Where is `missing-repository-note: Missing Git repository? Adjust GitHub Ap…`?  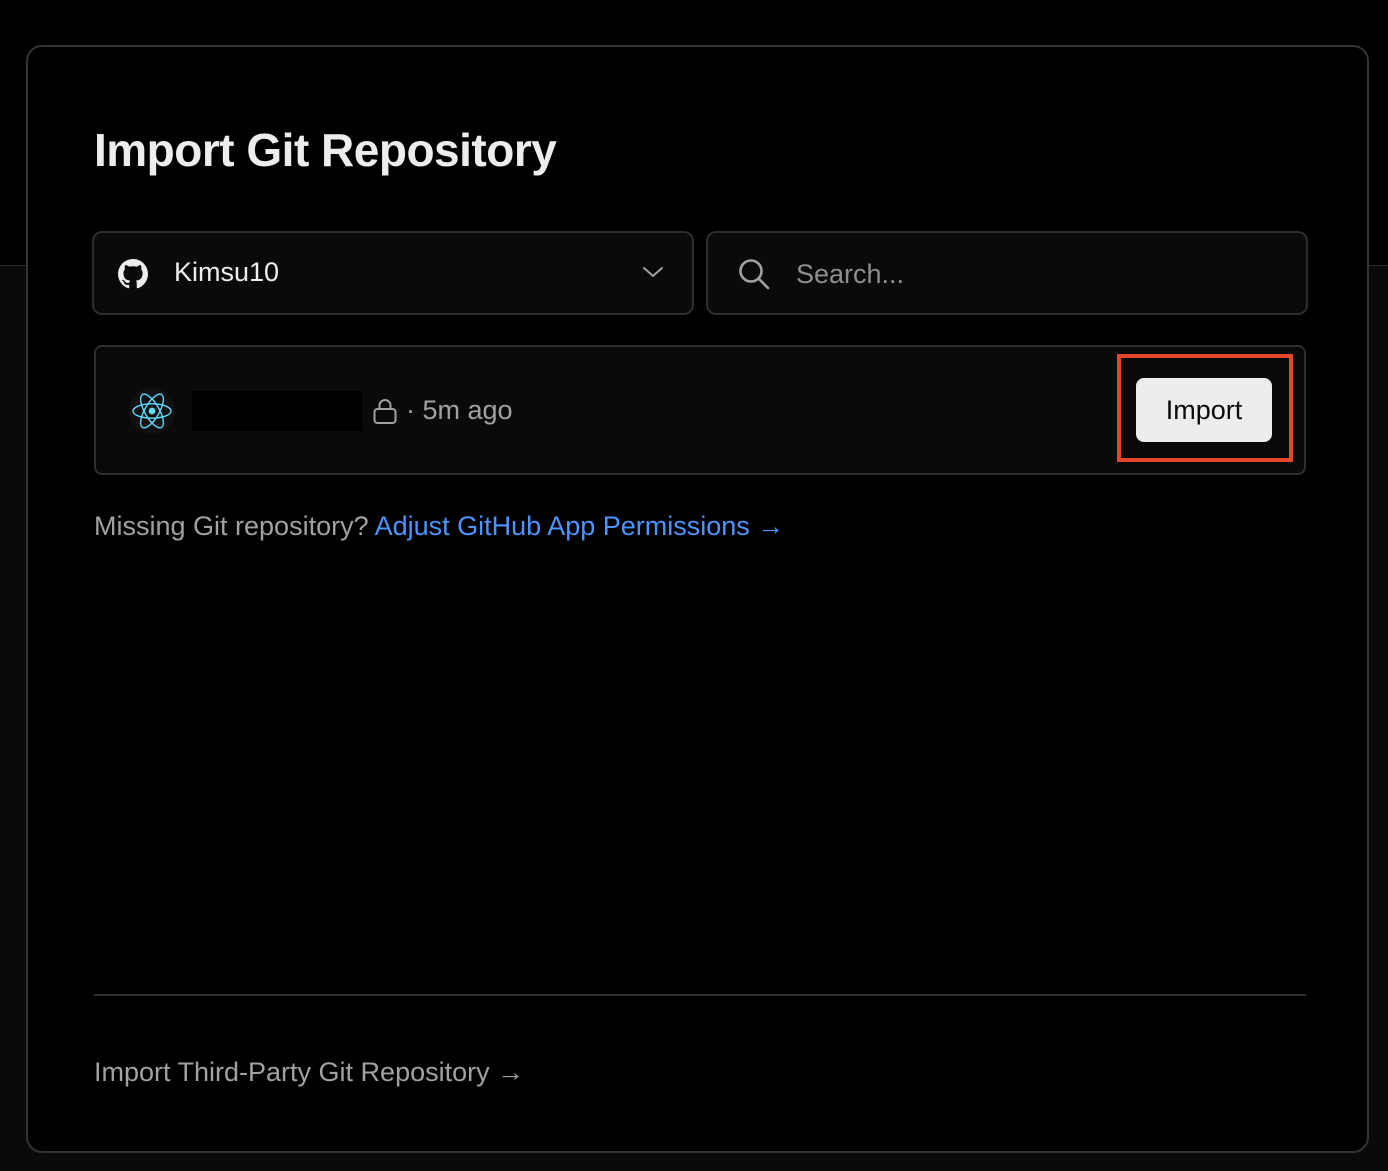 missing-repository-note: Missing Git repository? Adjust GitHub Ap… is located at coordinates (439, 526).